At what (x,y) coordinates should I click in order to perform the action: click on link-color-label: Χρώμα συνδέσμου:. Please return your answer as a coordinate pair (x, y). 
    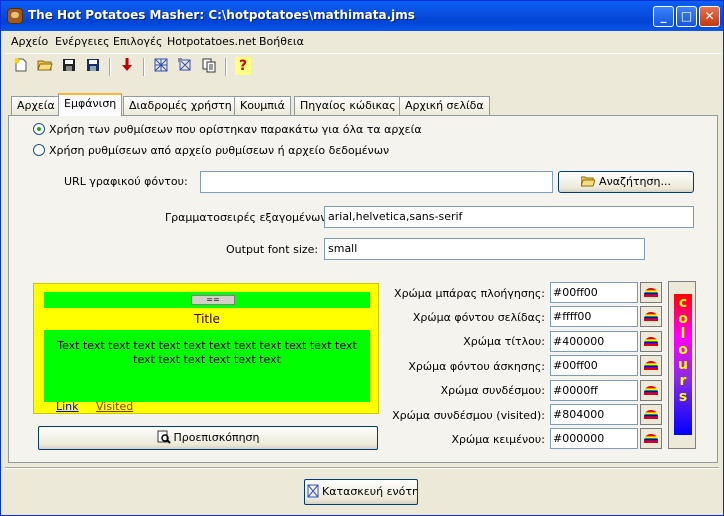
    Looking at the image, I should click on (492, 390).